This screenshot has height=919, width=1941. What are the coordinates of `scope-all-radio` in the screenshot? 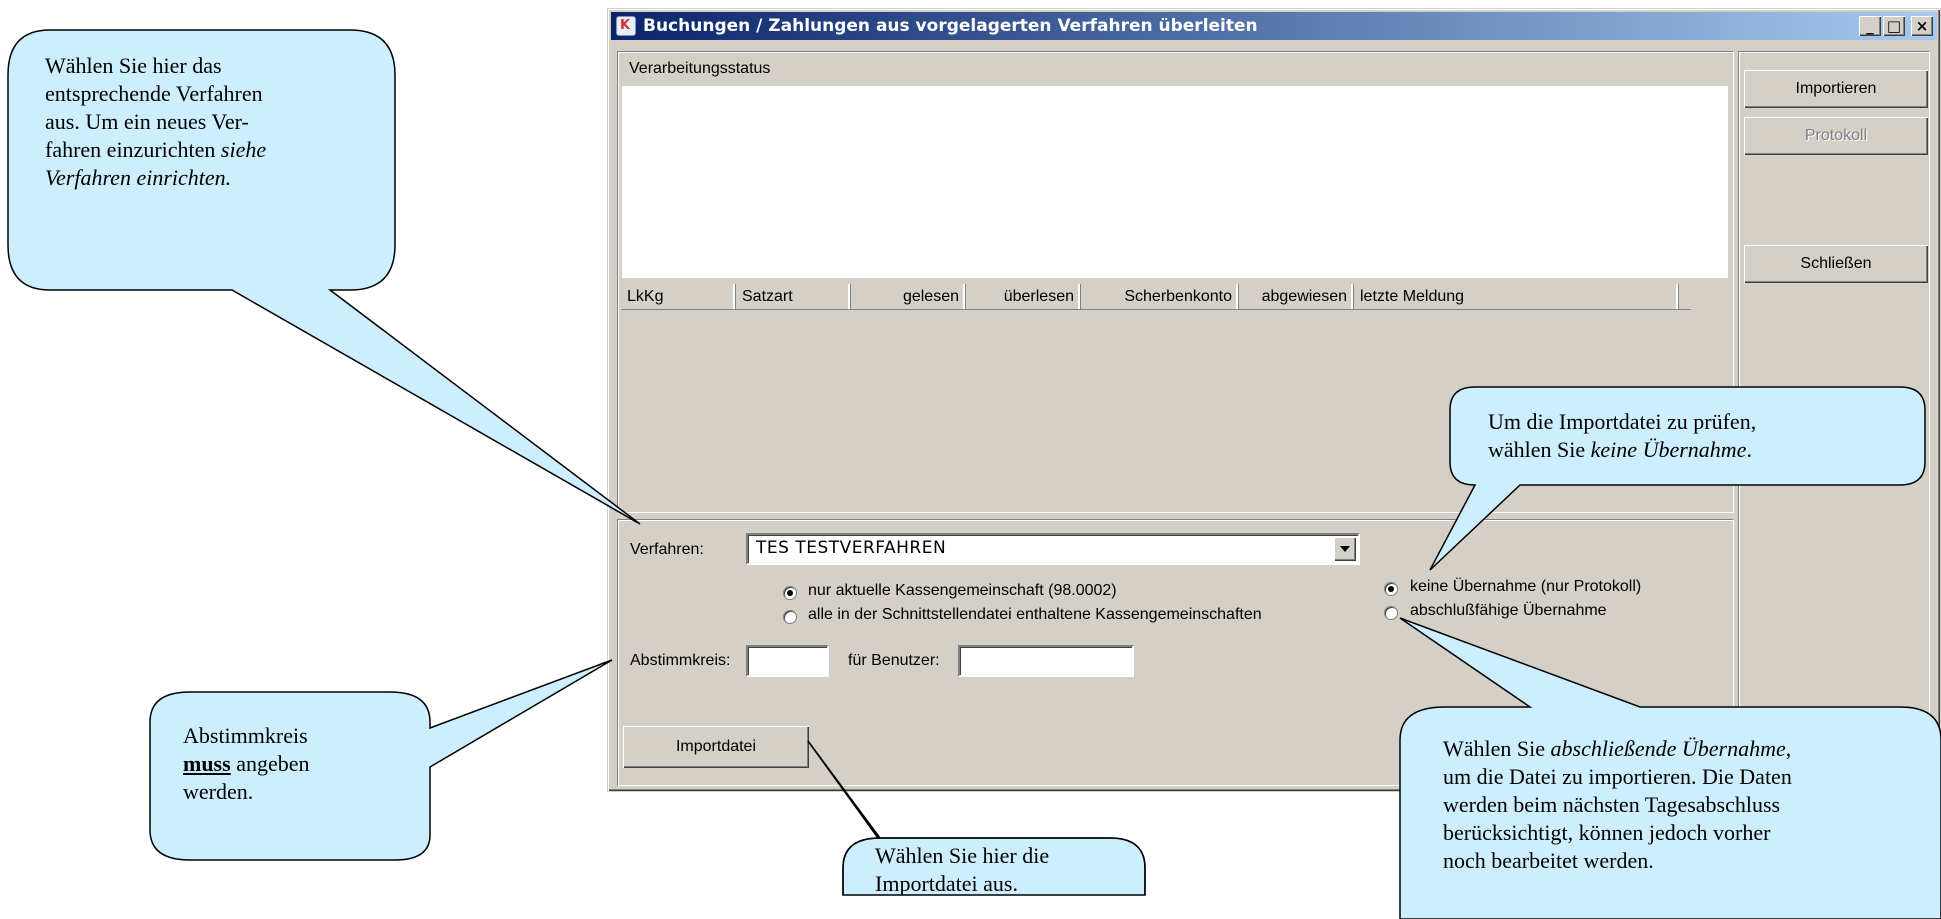 It's located at (790, 617).